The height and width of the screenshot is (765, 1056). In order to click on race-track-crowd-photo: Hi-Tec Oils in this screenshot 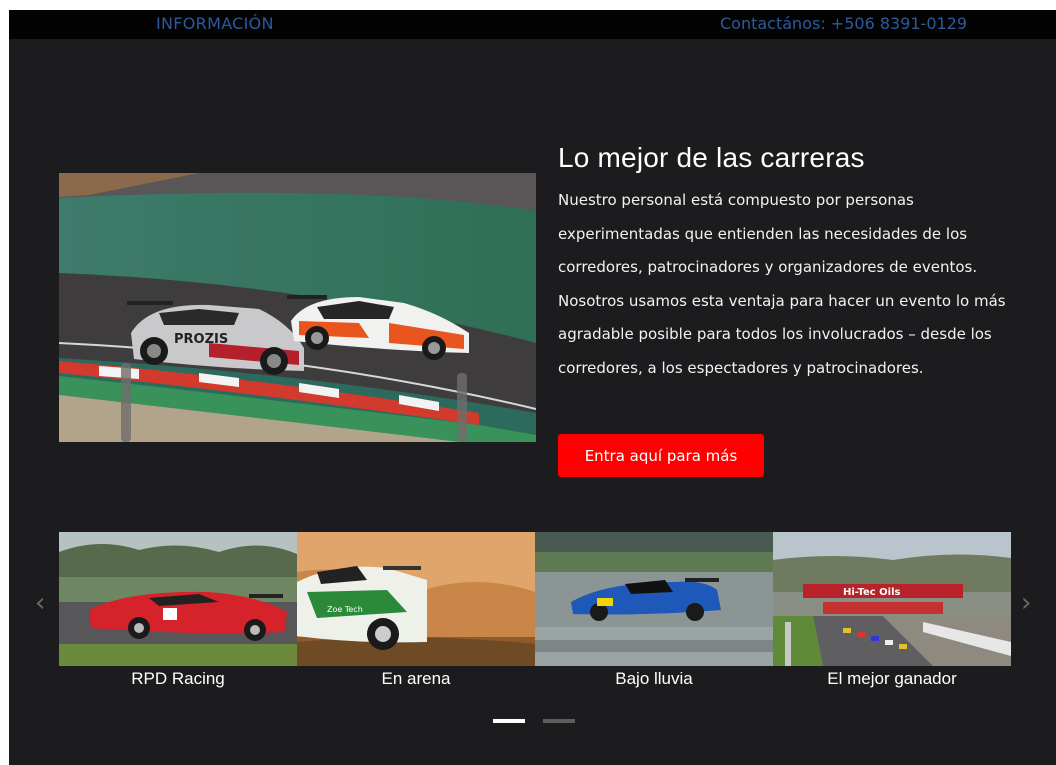, I will do `click(892, 599)`.